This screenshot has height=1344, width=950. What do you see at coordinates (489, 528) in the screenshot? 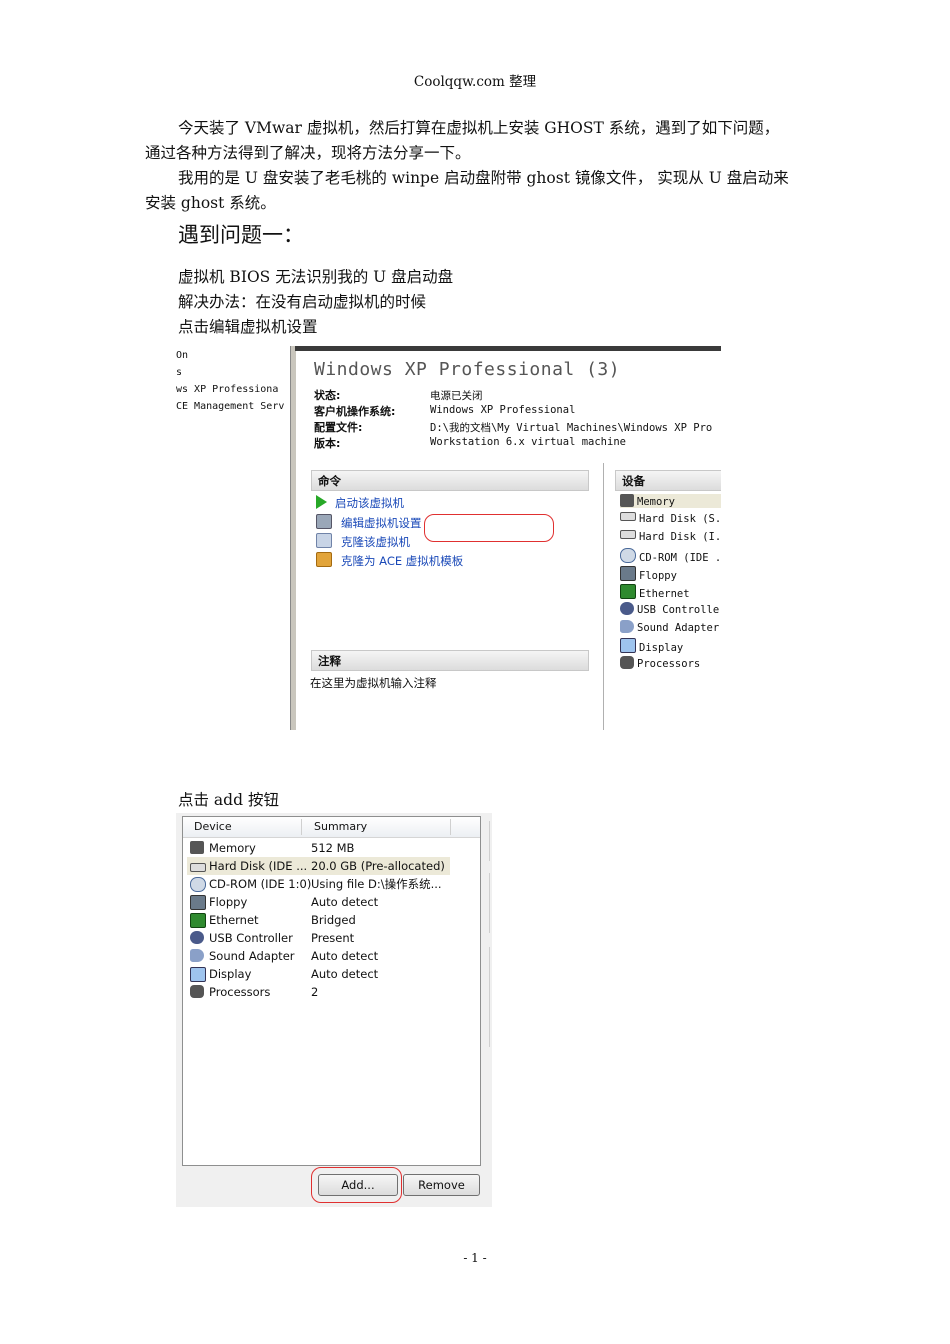
I see `highlight-ring-edit-settings` at bounding box center [489, 528].